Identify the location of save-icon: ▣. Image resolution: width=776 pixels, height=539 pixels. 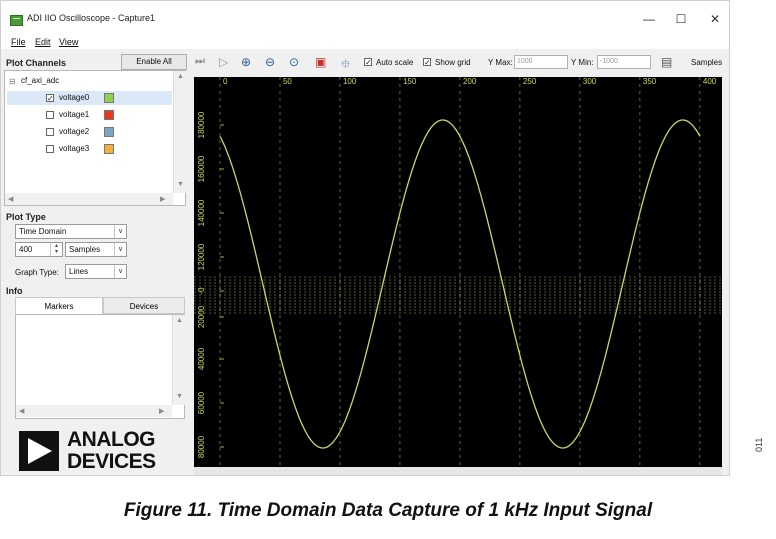
(320, 62).